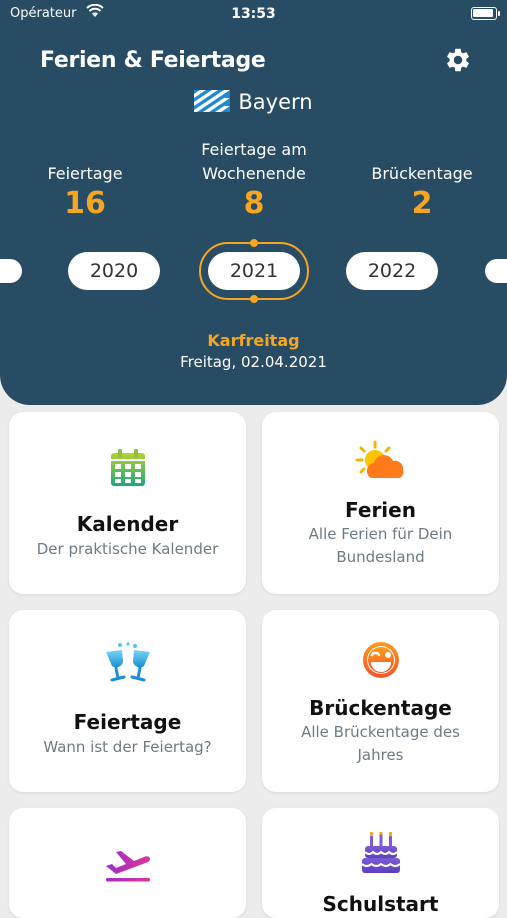  I want to click on stat-bridge-days-label: Brückentage, so click(422, 173).